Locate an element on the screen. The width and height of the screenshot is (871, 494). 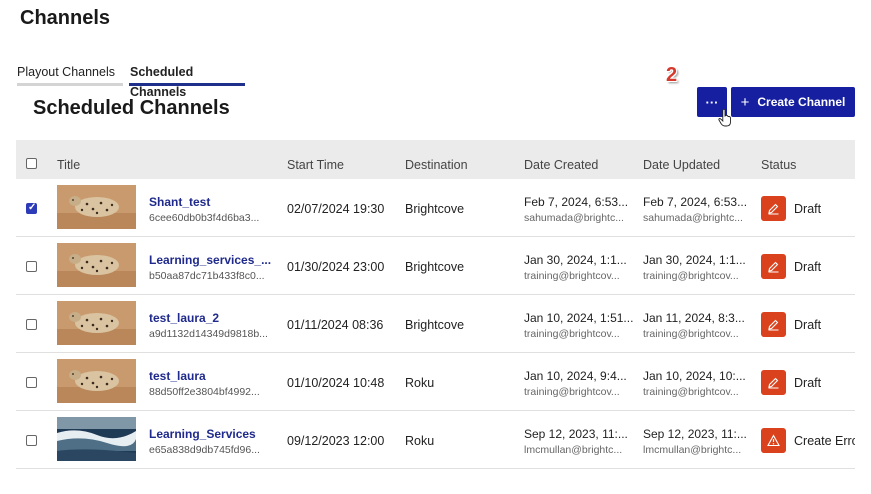
column-header-title: Title is located at coordinates (68, 165).